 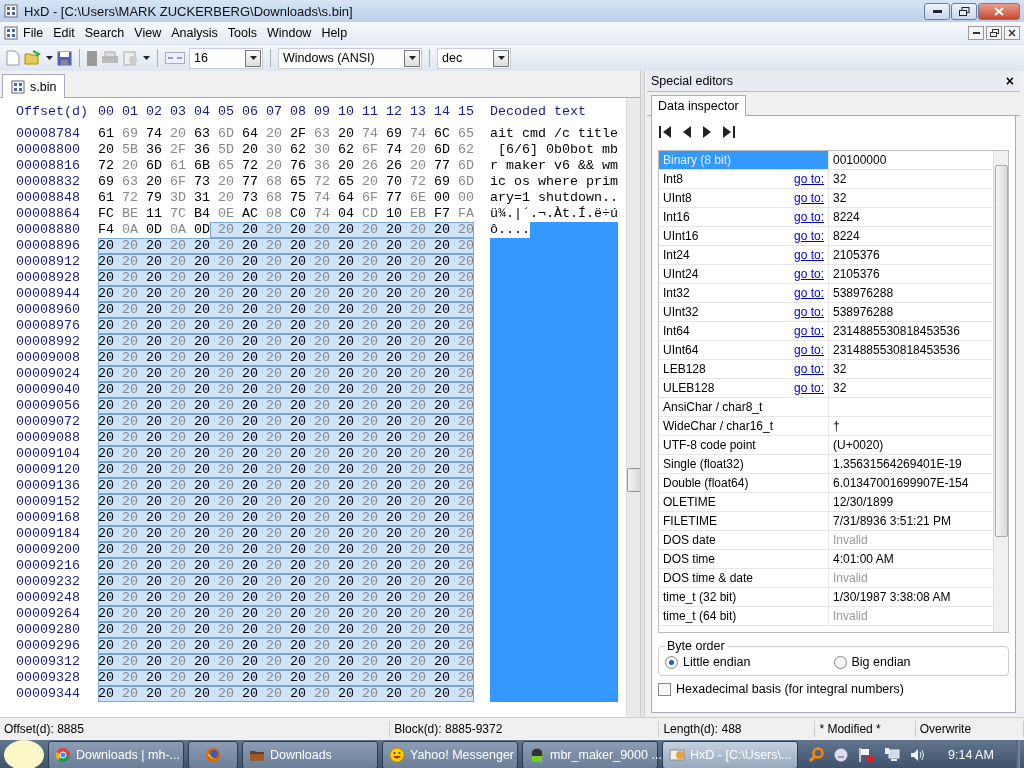 What do you see at coordinates (33, 58) in the screenshot?
I see `open-folder-icon` at bounding box center [33, 58].